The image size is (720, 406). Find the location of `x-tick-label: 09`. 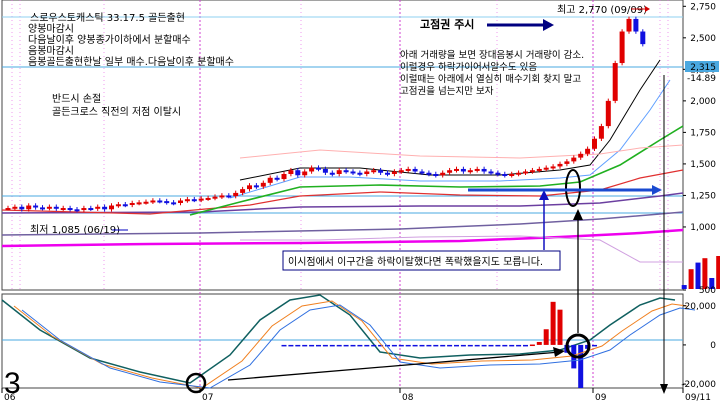

x-tick-label: 09 is located at coordinates (601, 398).